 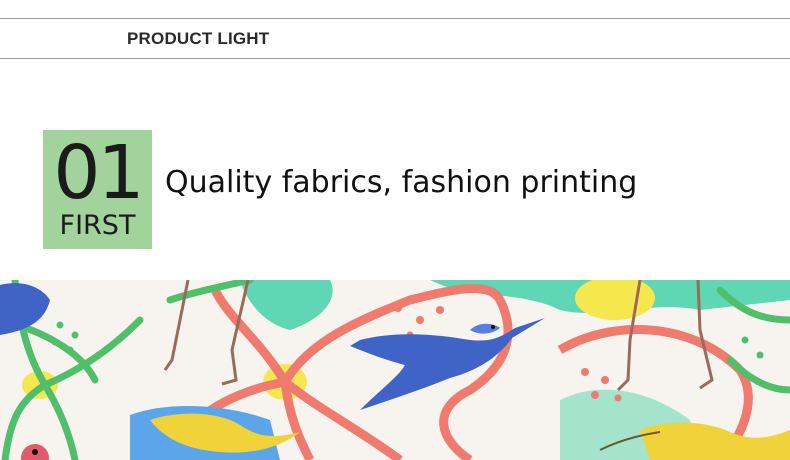 What do you see at coordinates (401, 182) in the screenshot?
I see `feature-headline: Quality fabrics, fashion printing` at bounding box center [401, 182].